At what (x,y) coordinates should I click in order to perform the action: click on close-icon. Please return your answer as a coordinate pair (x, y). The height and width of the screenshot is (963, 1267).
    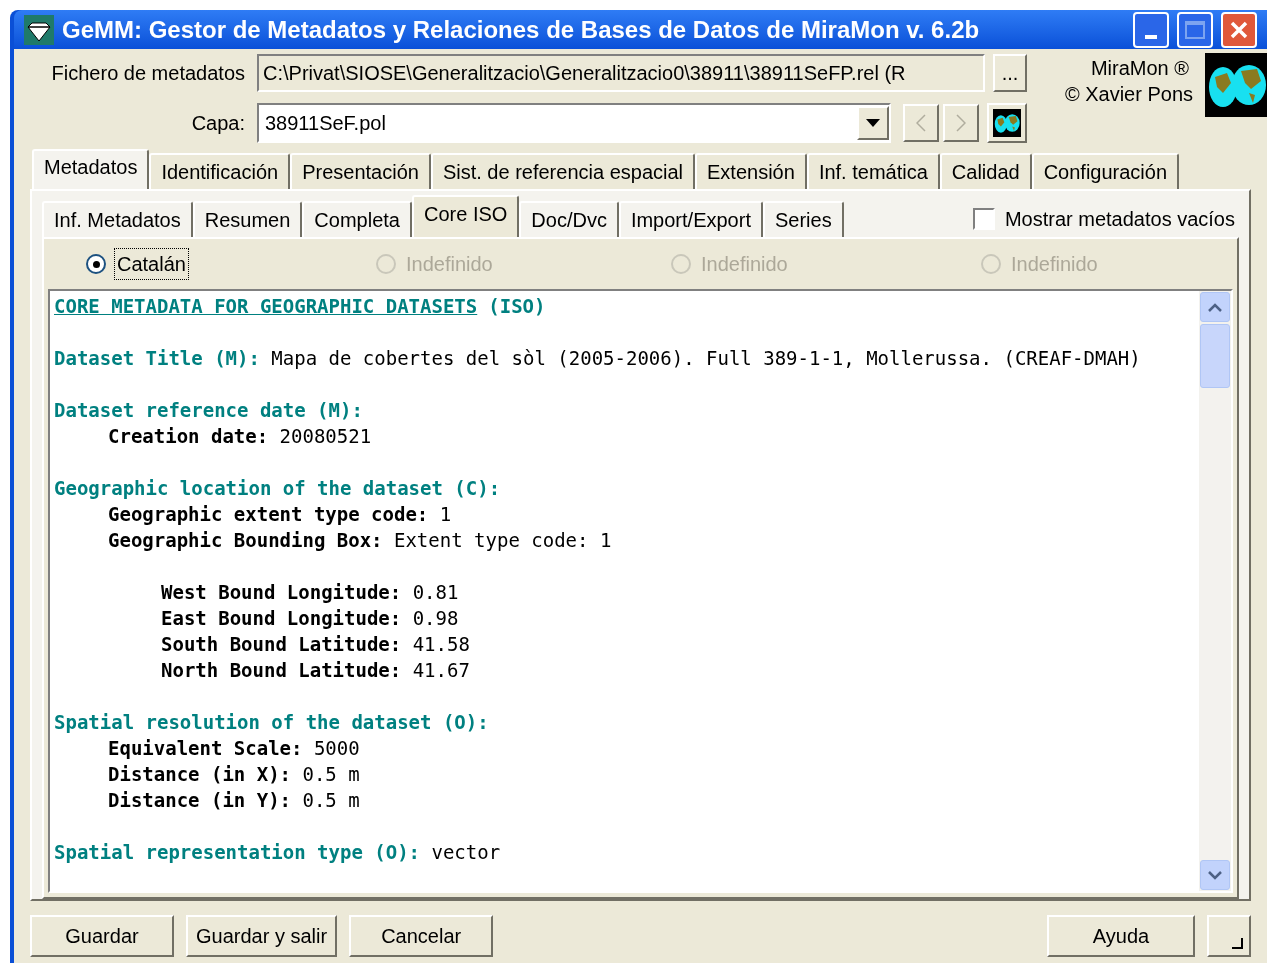
    Looking at the image, I should click on (1239, 29).